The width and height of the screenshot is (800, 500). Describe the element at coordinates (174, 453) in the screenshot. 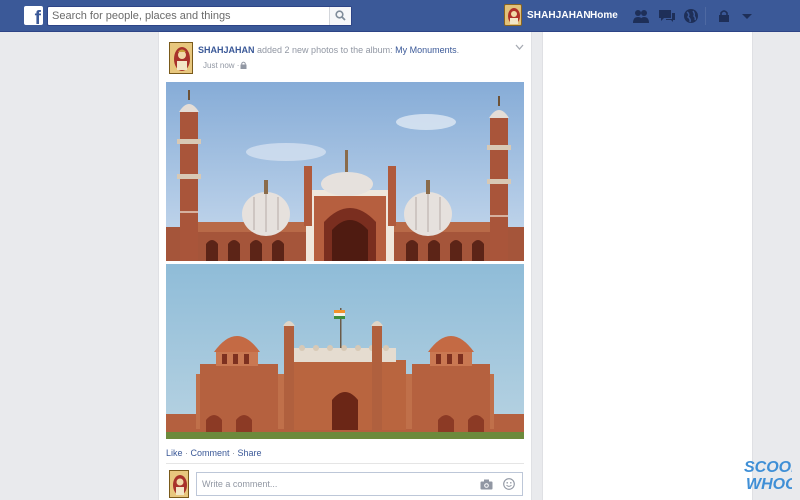

I see `like-link: Like` at that location.